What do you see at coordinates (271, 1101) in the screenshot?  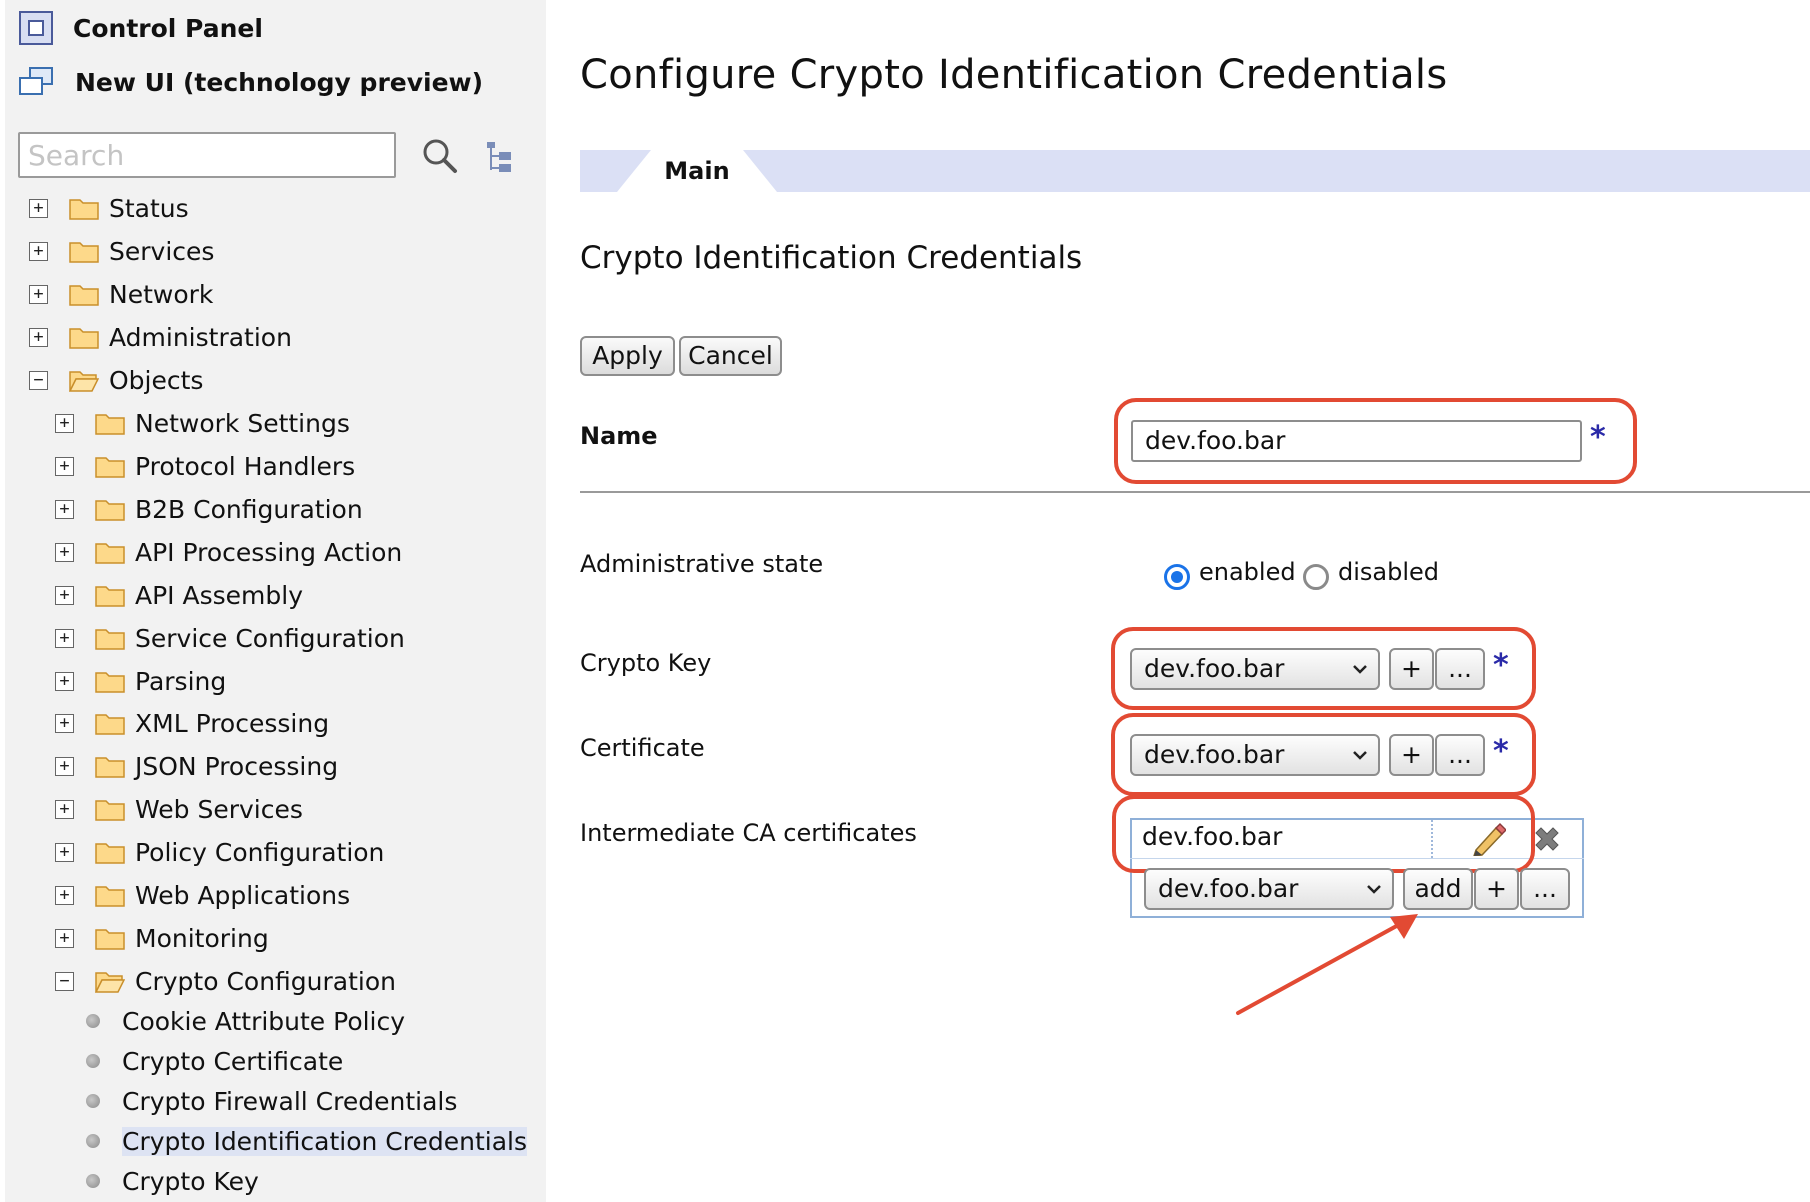 I see `tree-leaf-crypto-firewall-credentials: Crypto Firewall Credentials` at bounding box center [271, 1101].